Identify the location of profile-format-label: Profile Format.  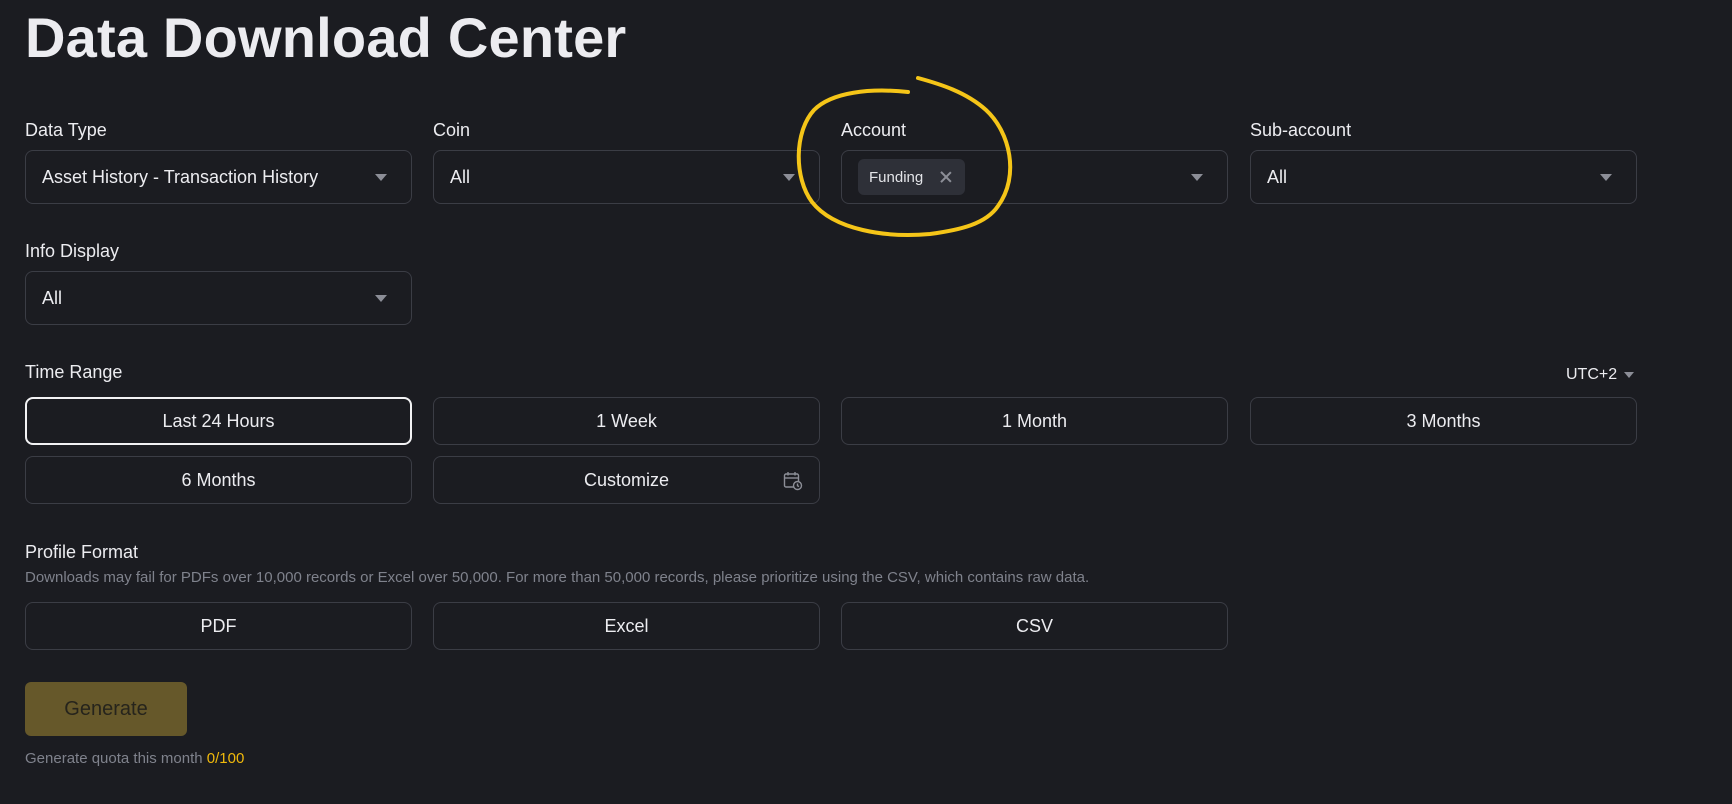
(82, 552).